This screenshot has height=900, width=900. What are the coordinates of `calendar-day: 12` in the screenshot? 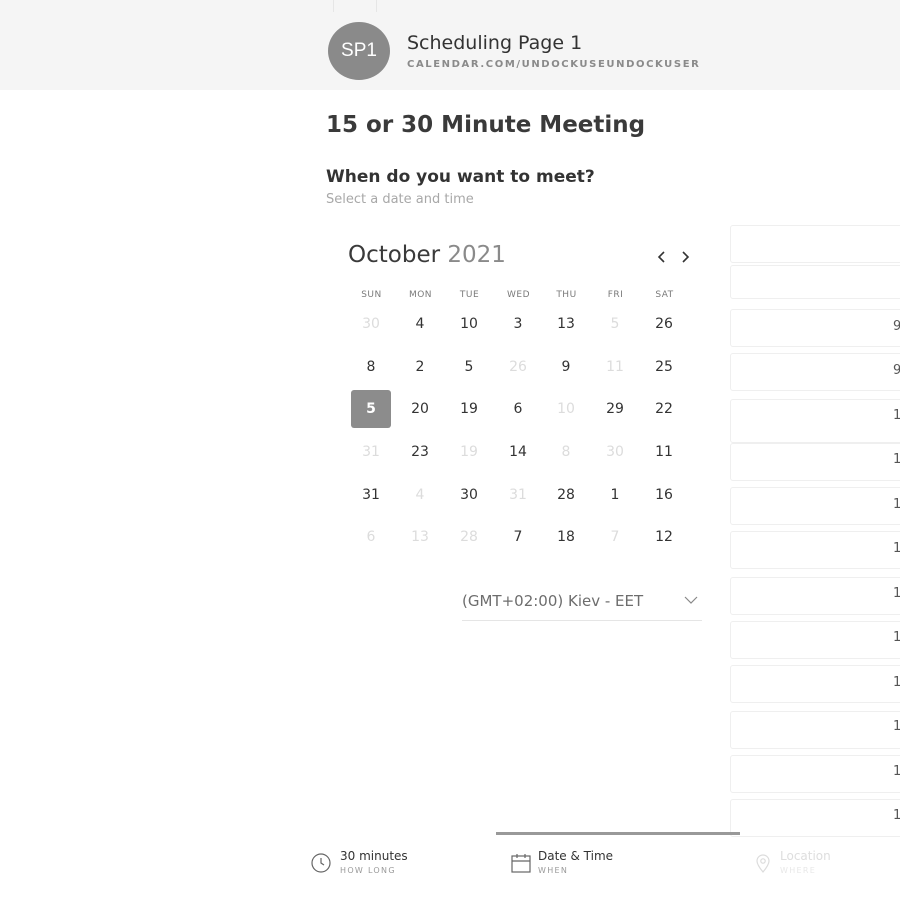 It's located at (664, 537).